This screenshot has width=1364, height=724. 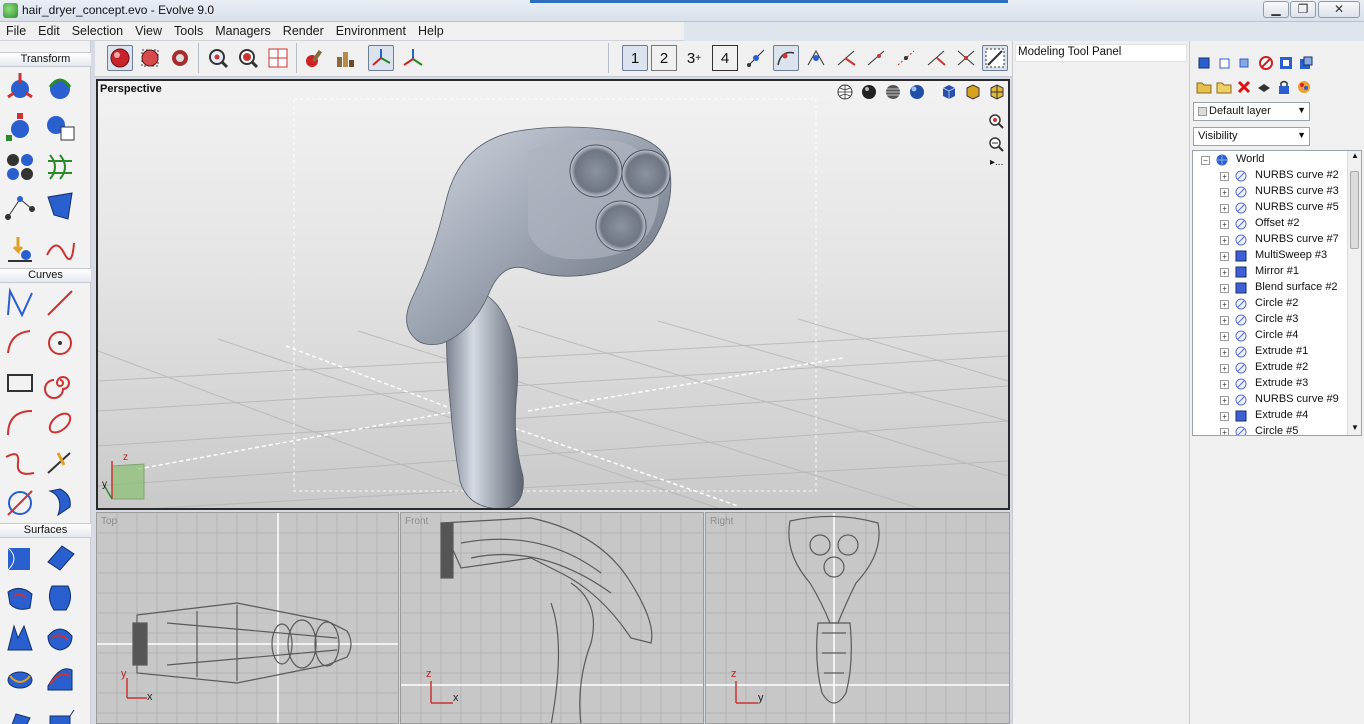 What do you see at coordinates (247, 618) in the screenshot?
I see `top-viewport: Top y x` at bounding box center [247, 618].